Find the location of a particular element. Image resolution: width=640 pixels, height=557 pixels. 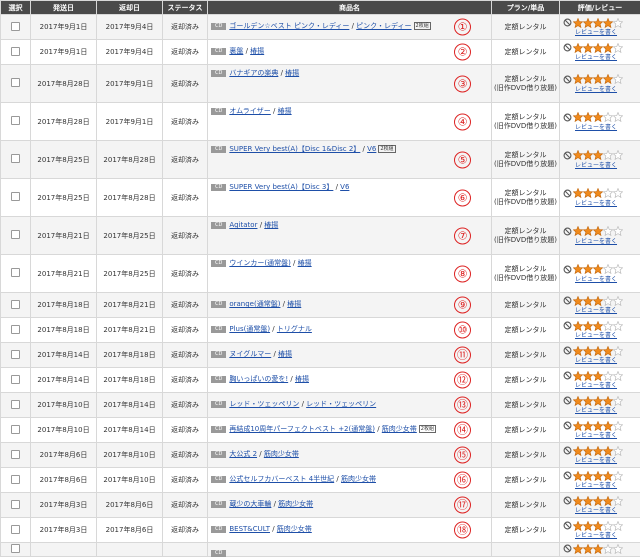

title-link: 公式セルフカバーベスト 4半世紀 is located at coordinates (281, 479).